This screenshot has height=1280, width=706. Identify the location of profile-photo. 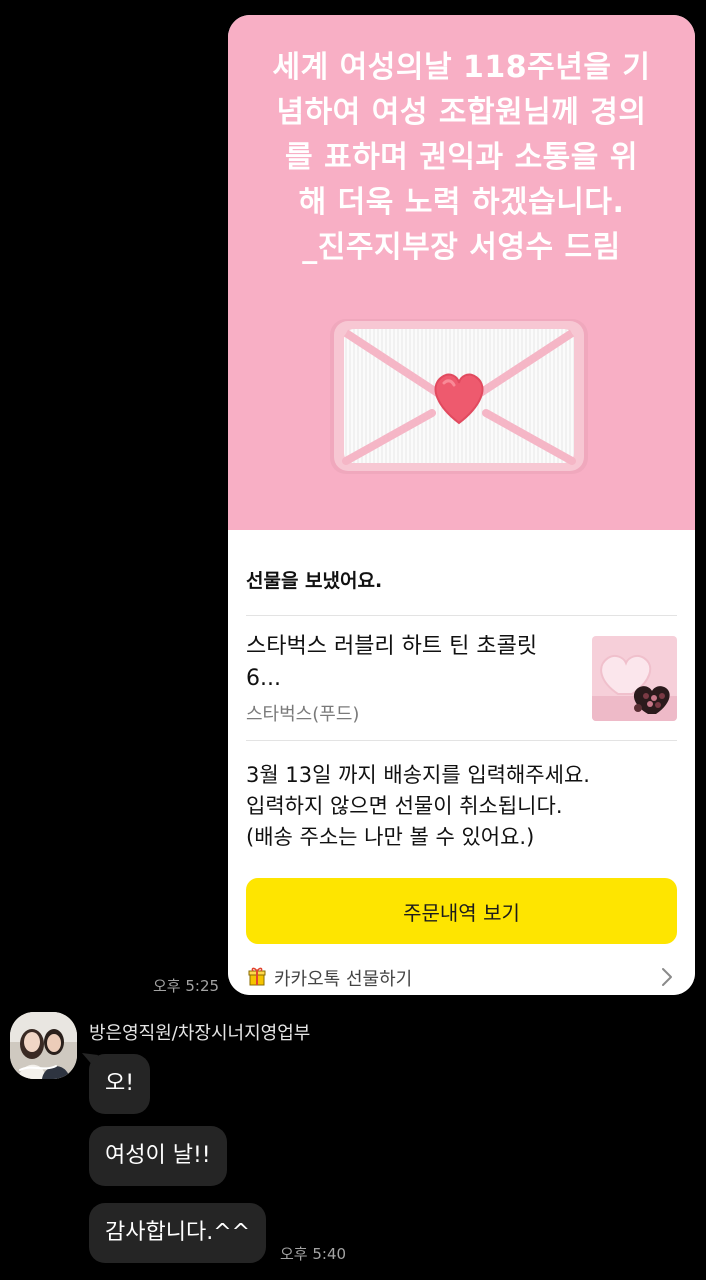
(43, 1045).